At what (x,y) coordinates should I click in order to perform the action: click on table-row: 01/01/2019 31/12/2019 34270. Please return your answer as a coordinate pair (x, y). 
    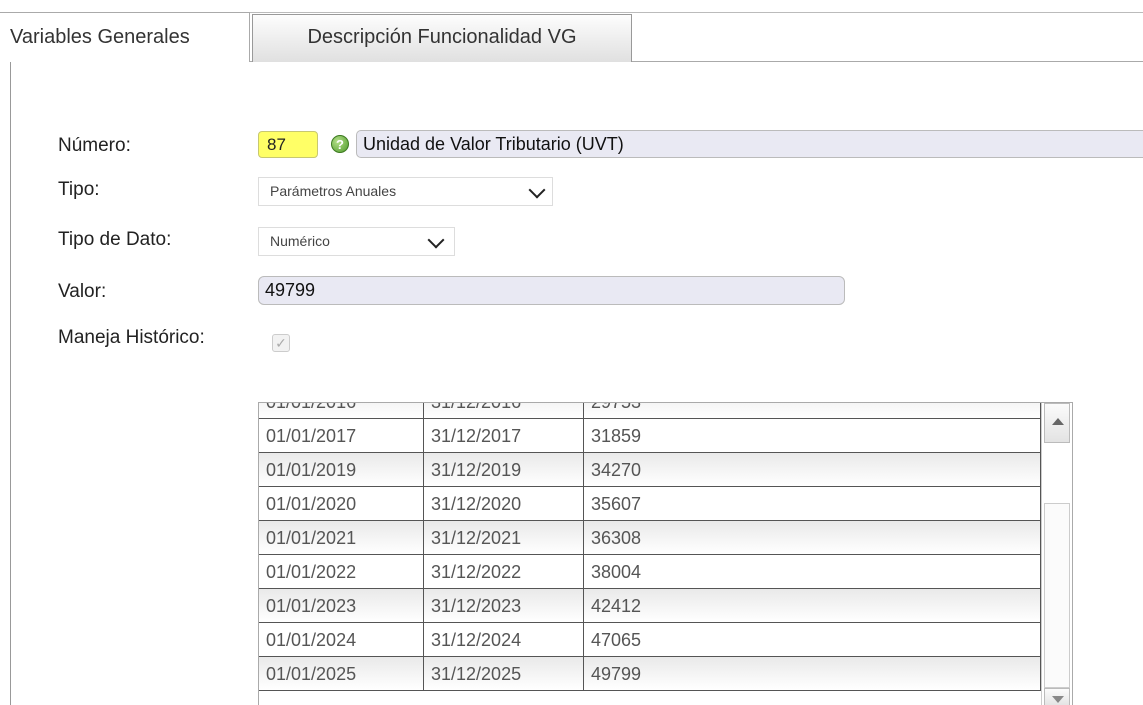
    Looking at the image, I should click on (650, 470).